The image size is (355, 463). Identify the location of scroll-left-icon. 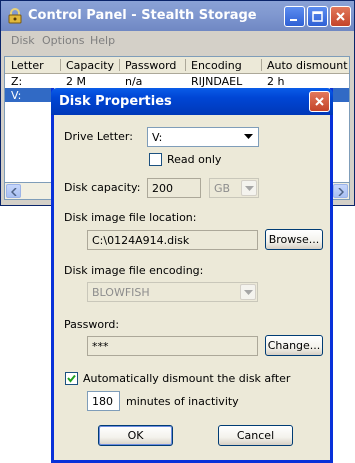
(14, 192).